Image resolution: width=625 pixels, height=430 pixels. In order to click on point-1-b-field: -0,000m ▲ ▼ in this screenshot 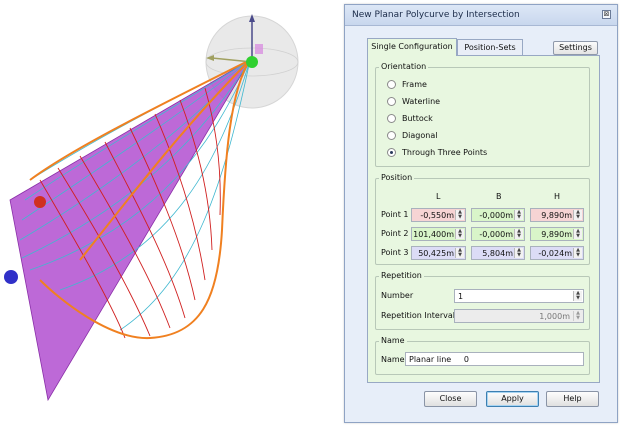, I will do `click(498, 215)`.